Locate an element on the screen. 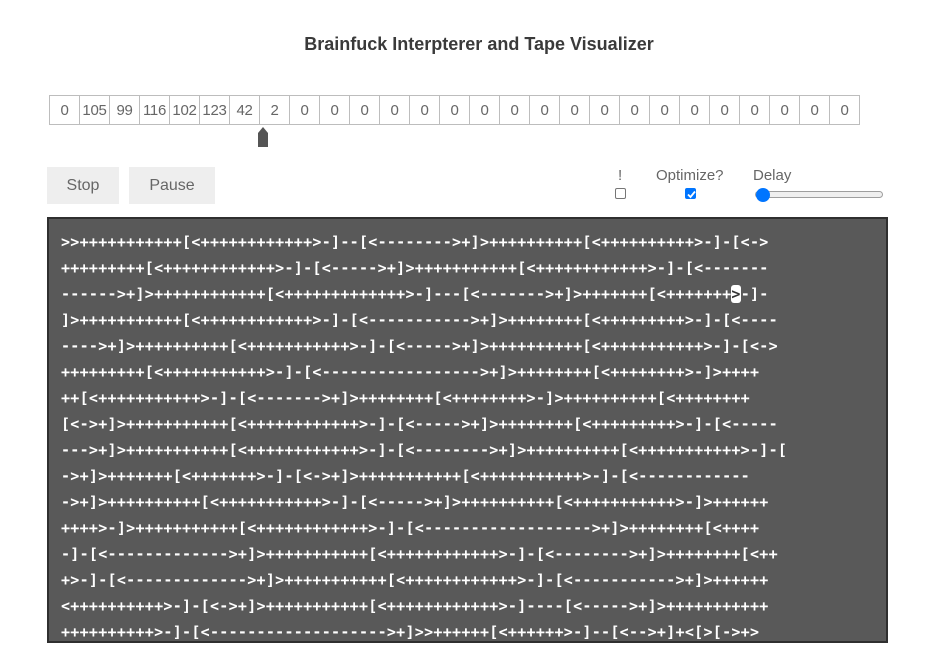 This screenshot has height=652, width=931. delay-slider is located at coordinates (819, 195).